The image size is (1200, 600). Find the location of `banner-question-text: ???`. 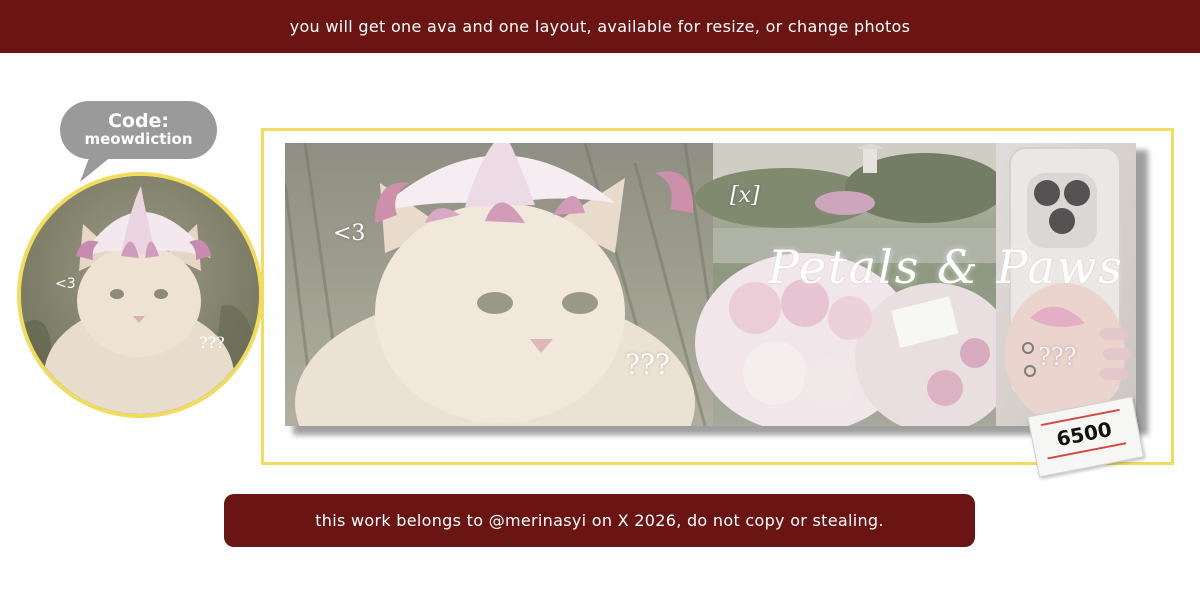

banner-question-text: ??? is located at coordinates (648, 364).